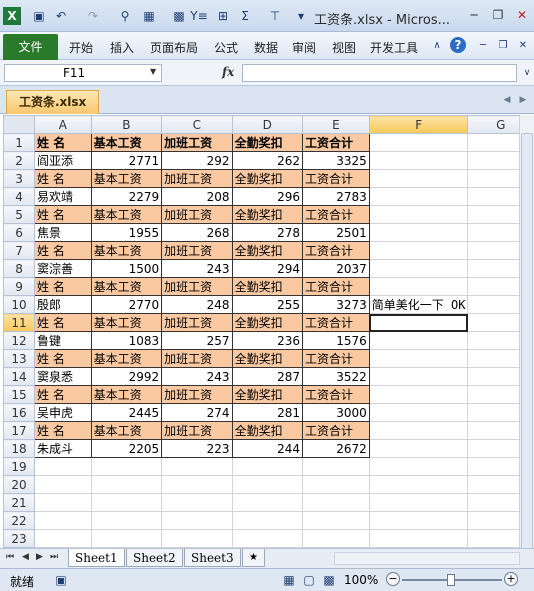 The width and height of the screenshot is (534, 591). What do you see at coordinates (19, 250) in the screenshot?
I see `row-header: 7` at bounding box center [19, 250].